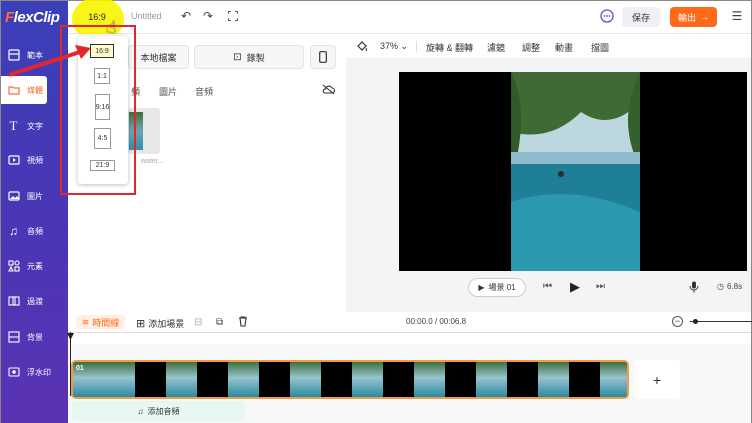 The width and height of the screenshot is (752, 423). Describe the element at coordinates (641, 17) in the screenshot. I see `save-button: 保存` at that location.